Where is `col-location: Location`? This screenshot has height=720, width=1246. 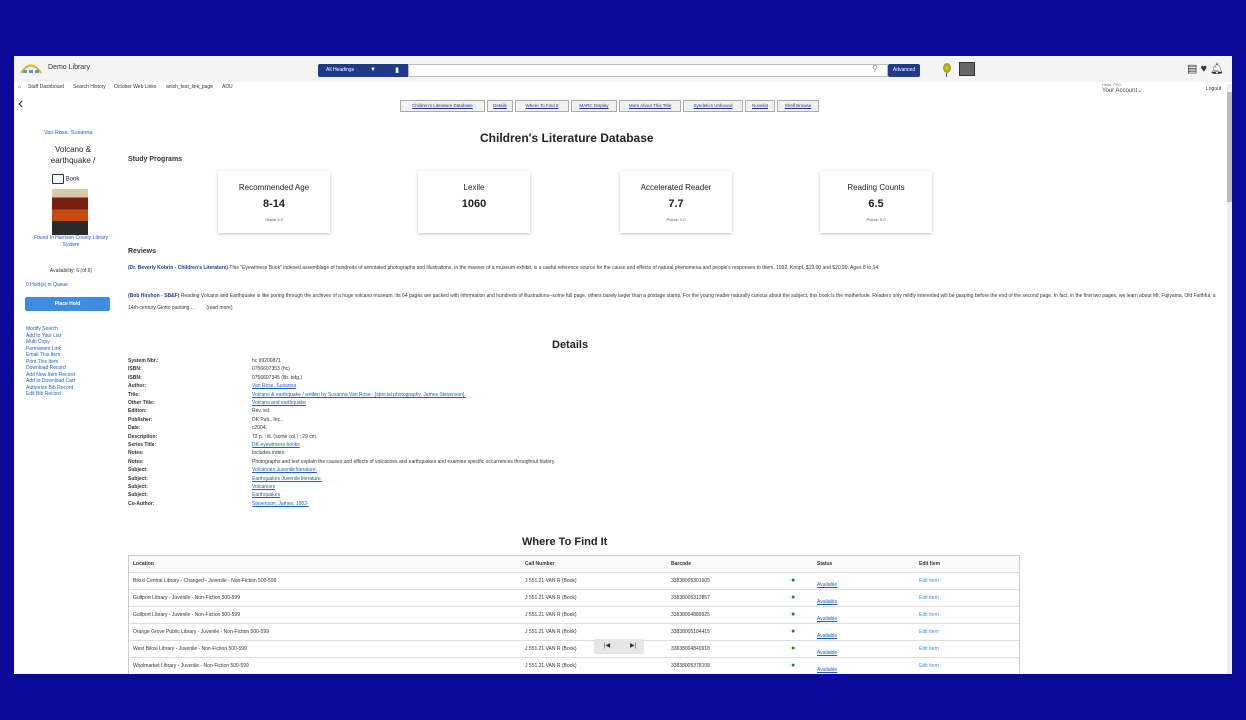
col-location: Location is located at coordinates (143, 564).